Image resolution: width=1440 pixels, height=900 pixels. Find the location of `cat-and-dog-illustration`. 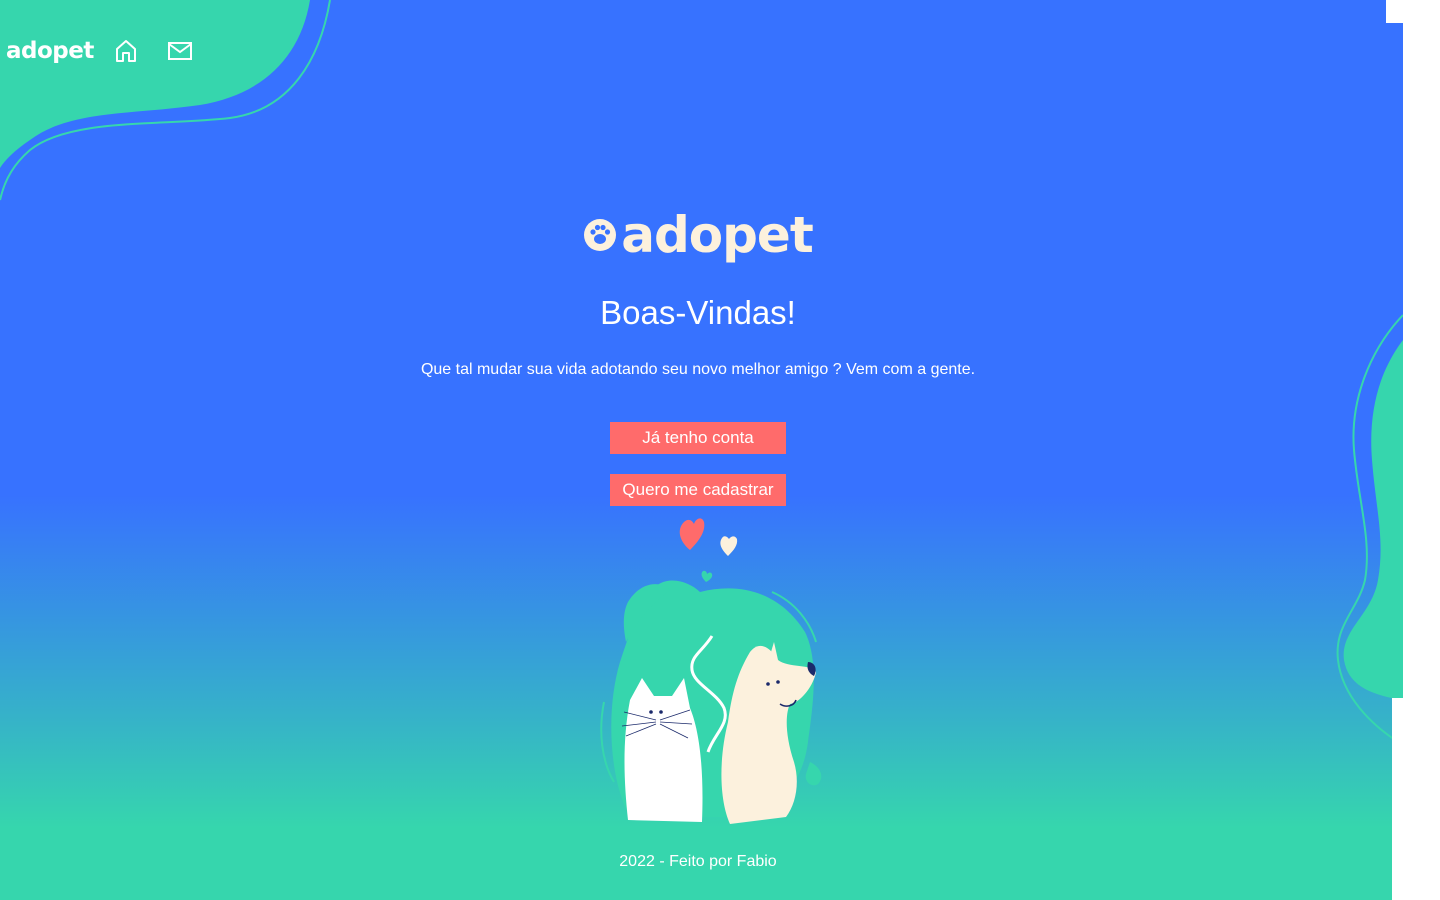

cat-and-dog-illustration is located at coordinates (711, 671).